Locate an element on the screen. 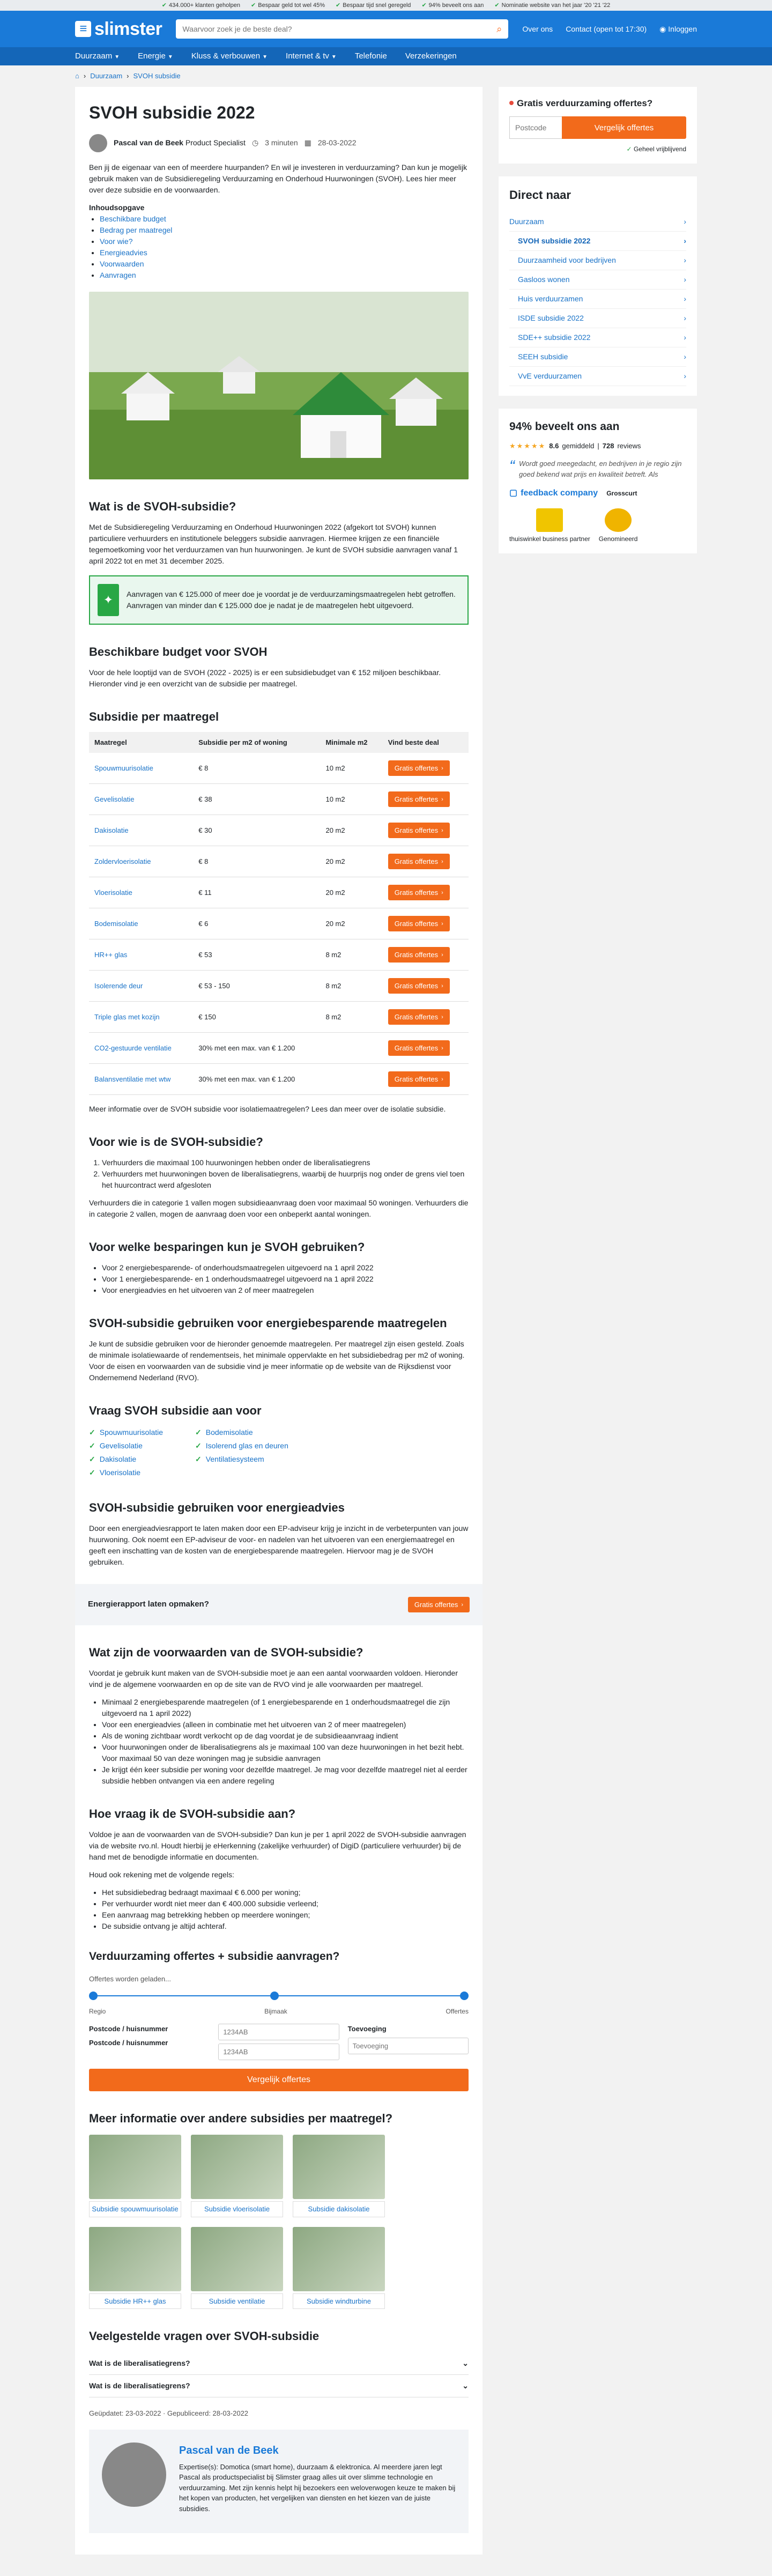  postcode-field is located at coordinates (278, 2032).